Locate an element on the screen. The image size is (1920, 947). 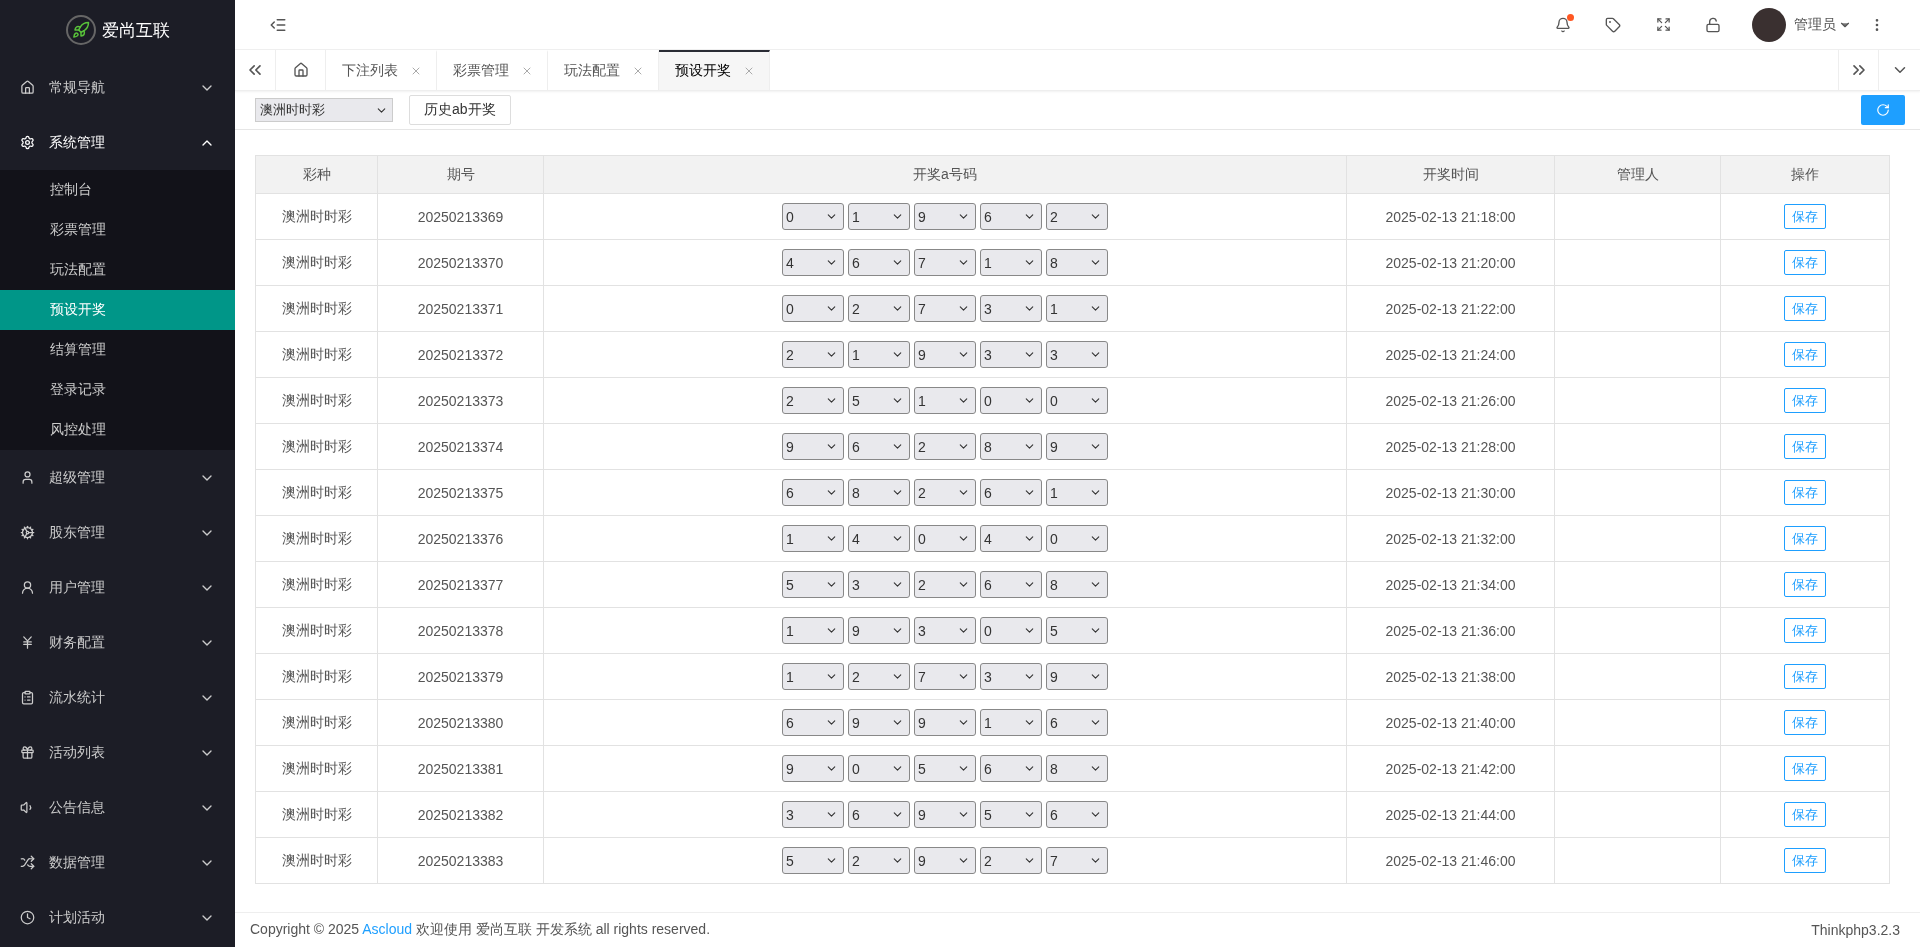
sidebar-submenu-item: 结算管理 is located at coordinates (117, 350).